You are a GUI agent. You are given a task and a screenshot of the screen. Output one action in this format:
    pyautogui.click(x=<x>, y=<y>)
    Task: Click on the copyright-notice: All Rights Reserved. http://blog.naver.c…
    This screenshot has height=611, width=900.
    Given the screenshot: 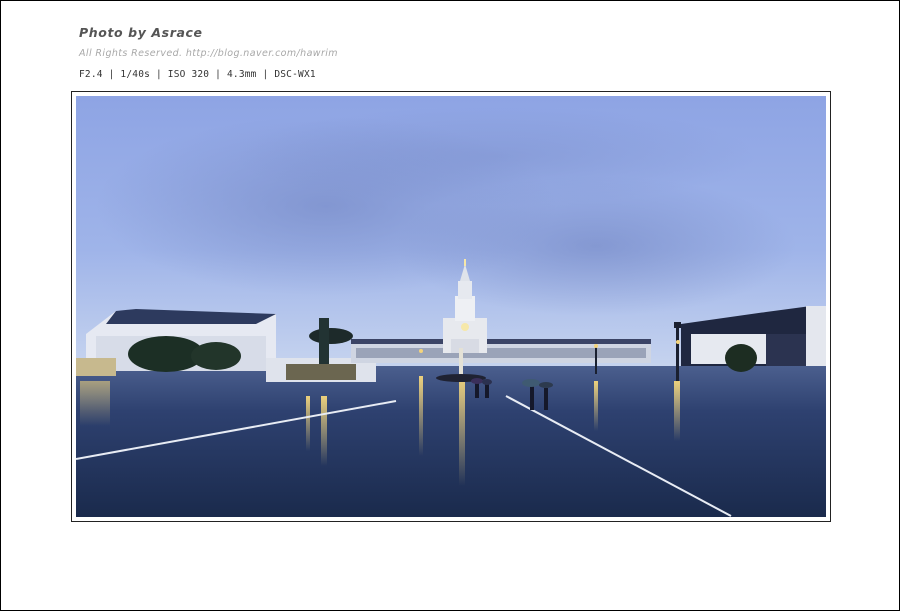 What is the action you would take?
    pyautogui.click(x=208, y=53)
    